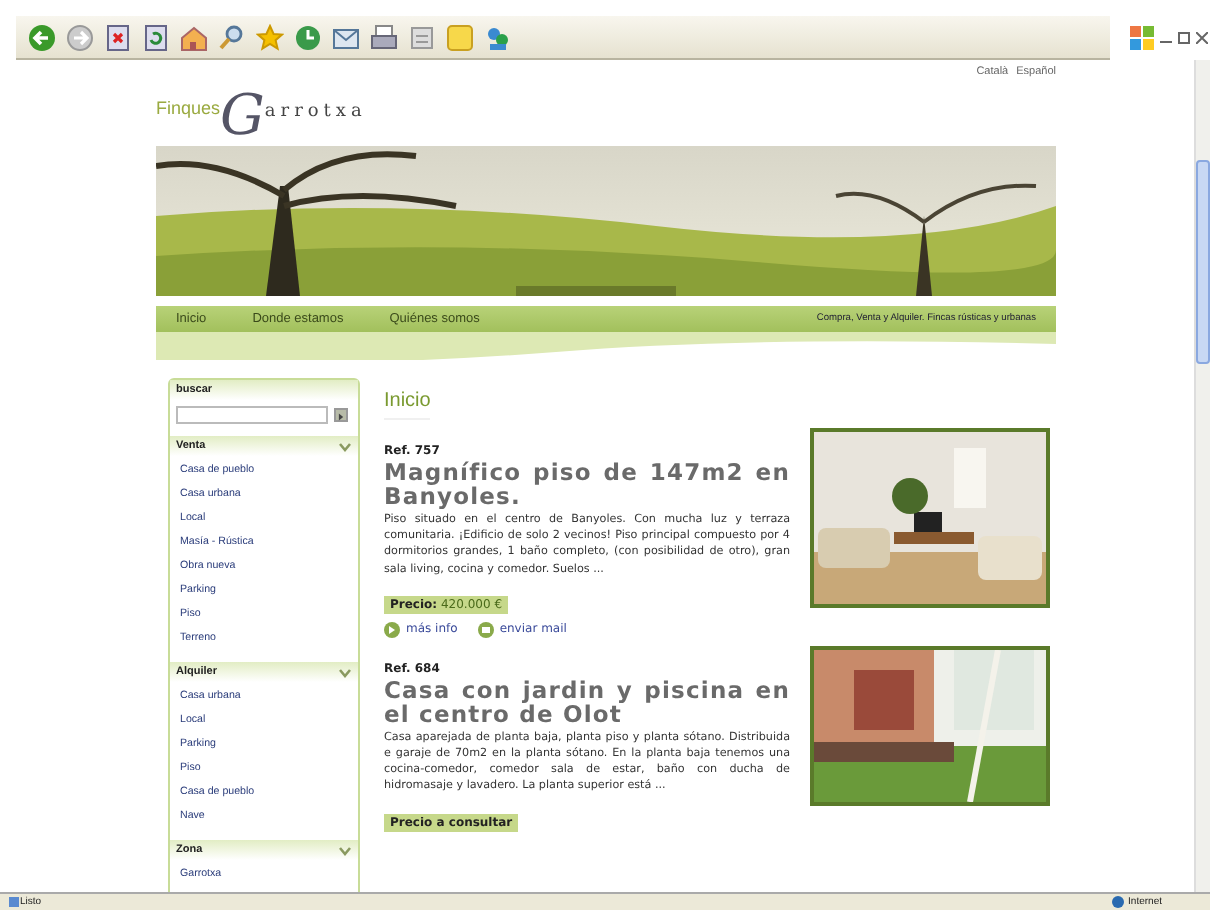 The height and width of the screenshot is (910, 1210). I want to click on arrow-icon, so click(341, 417).